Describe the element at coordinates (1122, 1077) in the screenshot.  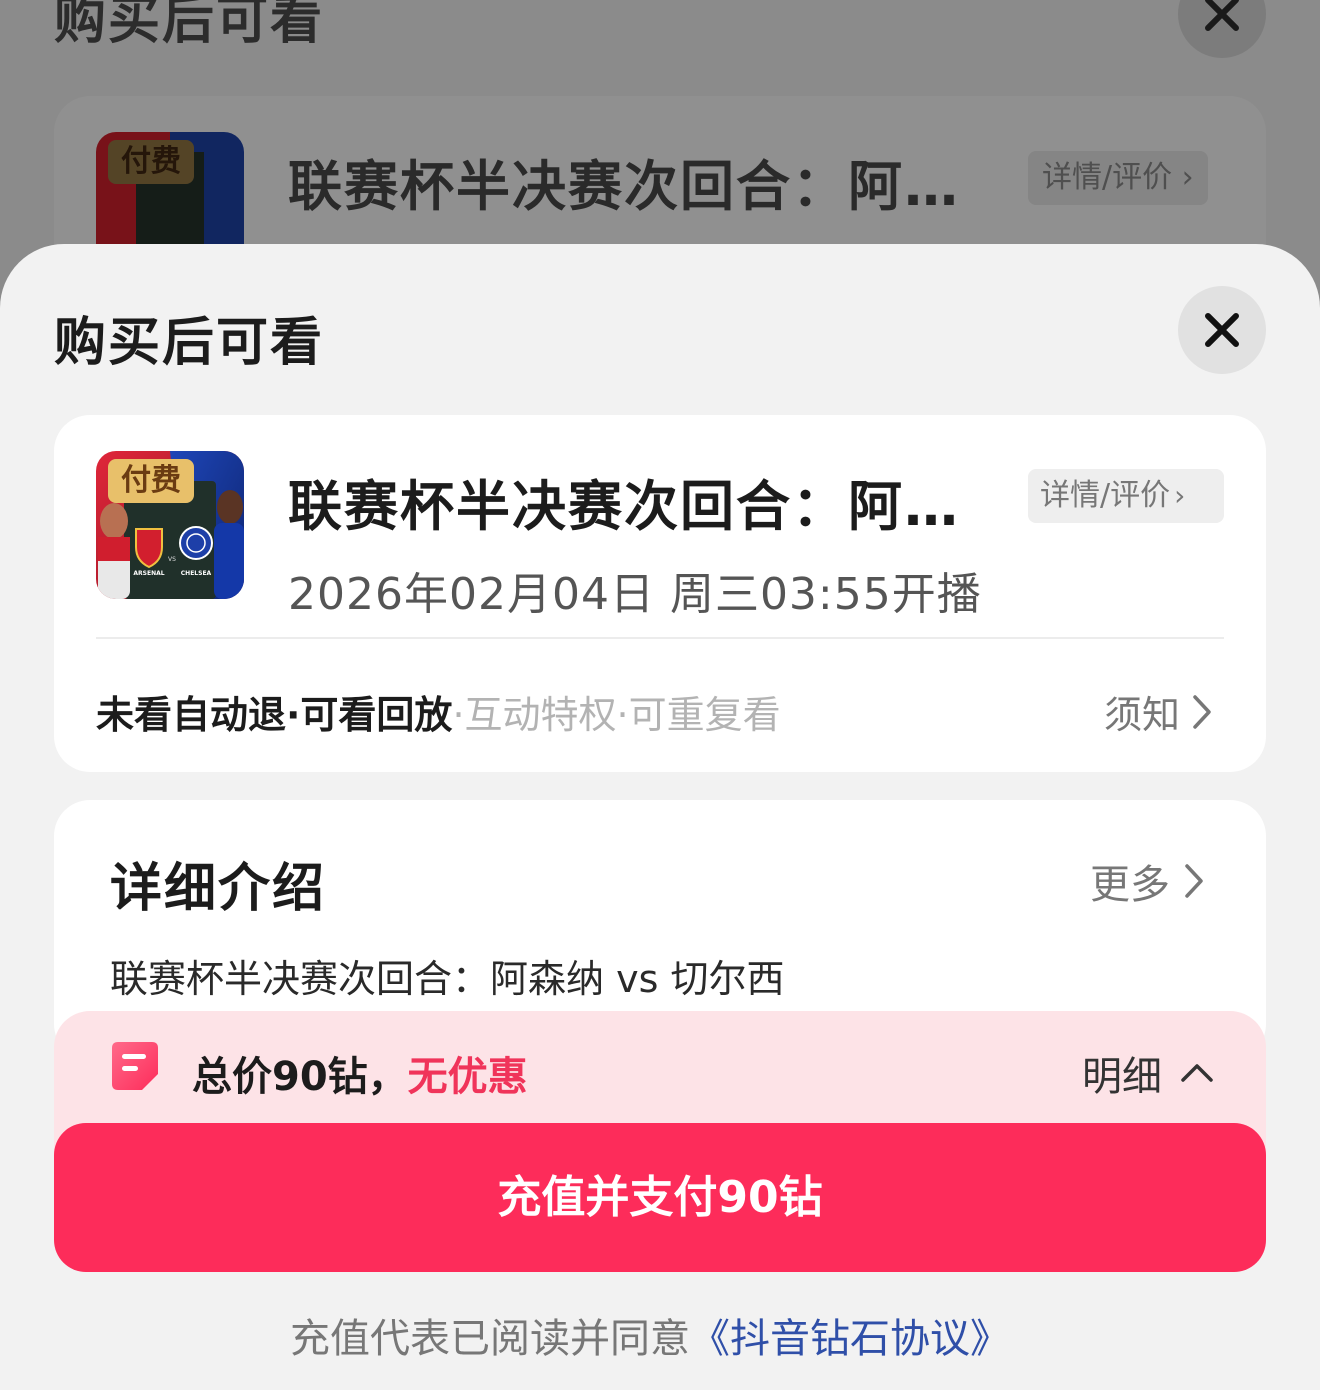
I see `breakdown-label: 明细` at that location.